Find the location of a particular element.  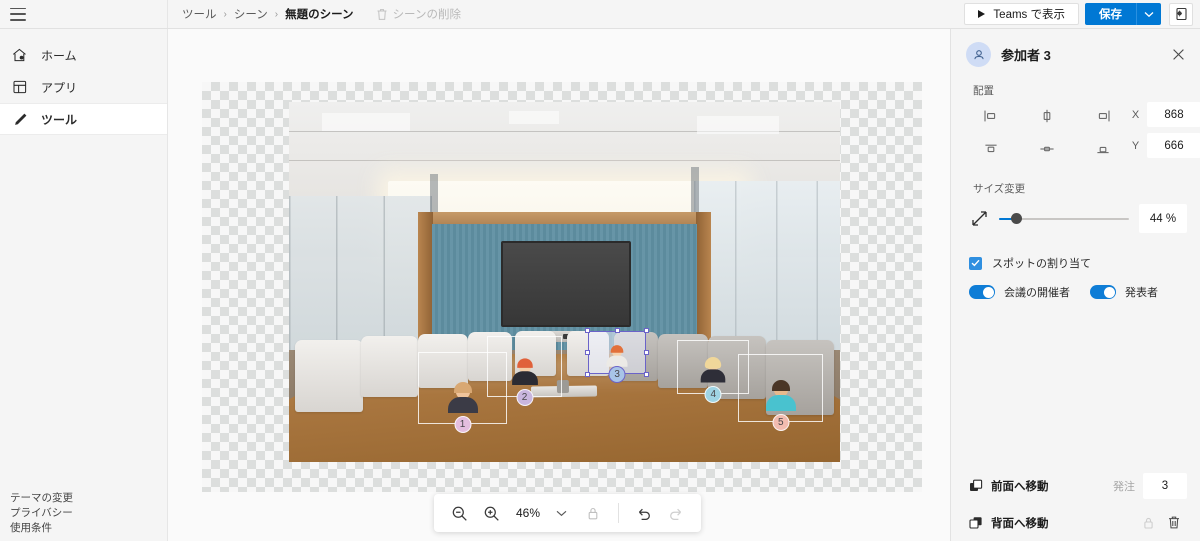

toggle-organizer-label: 会議の開催者 is located at coordinates (1037, 293).